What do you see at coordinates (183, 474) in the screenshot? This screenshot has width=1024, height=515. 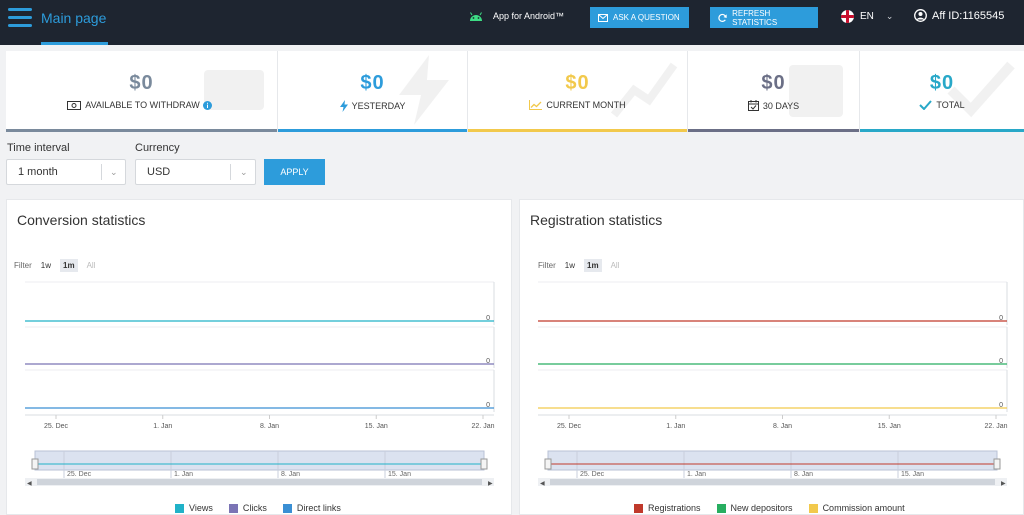 I see `navigator-tick-label: 1. Jan` at bounding box center [183, 474].